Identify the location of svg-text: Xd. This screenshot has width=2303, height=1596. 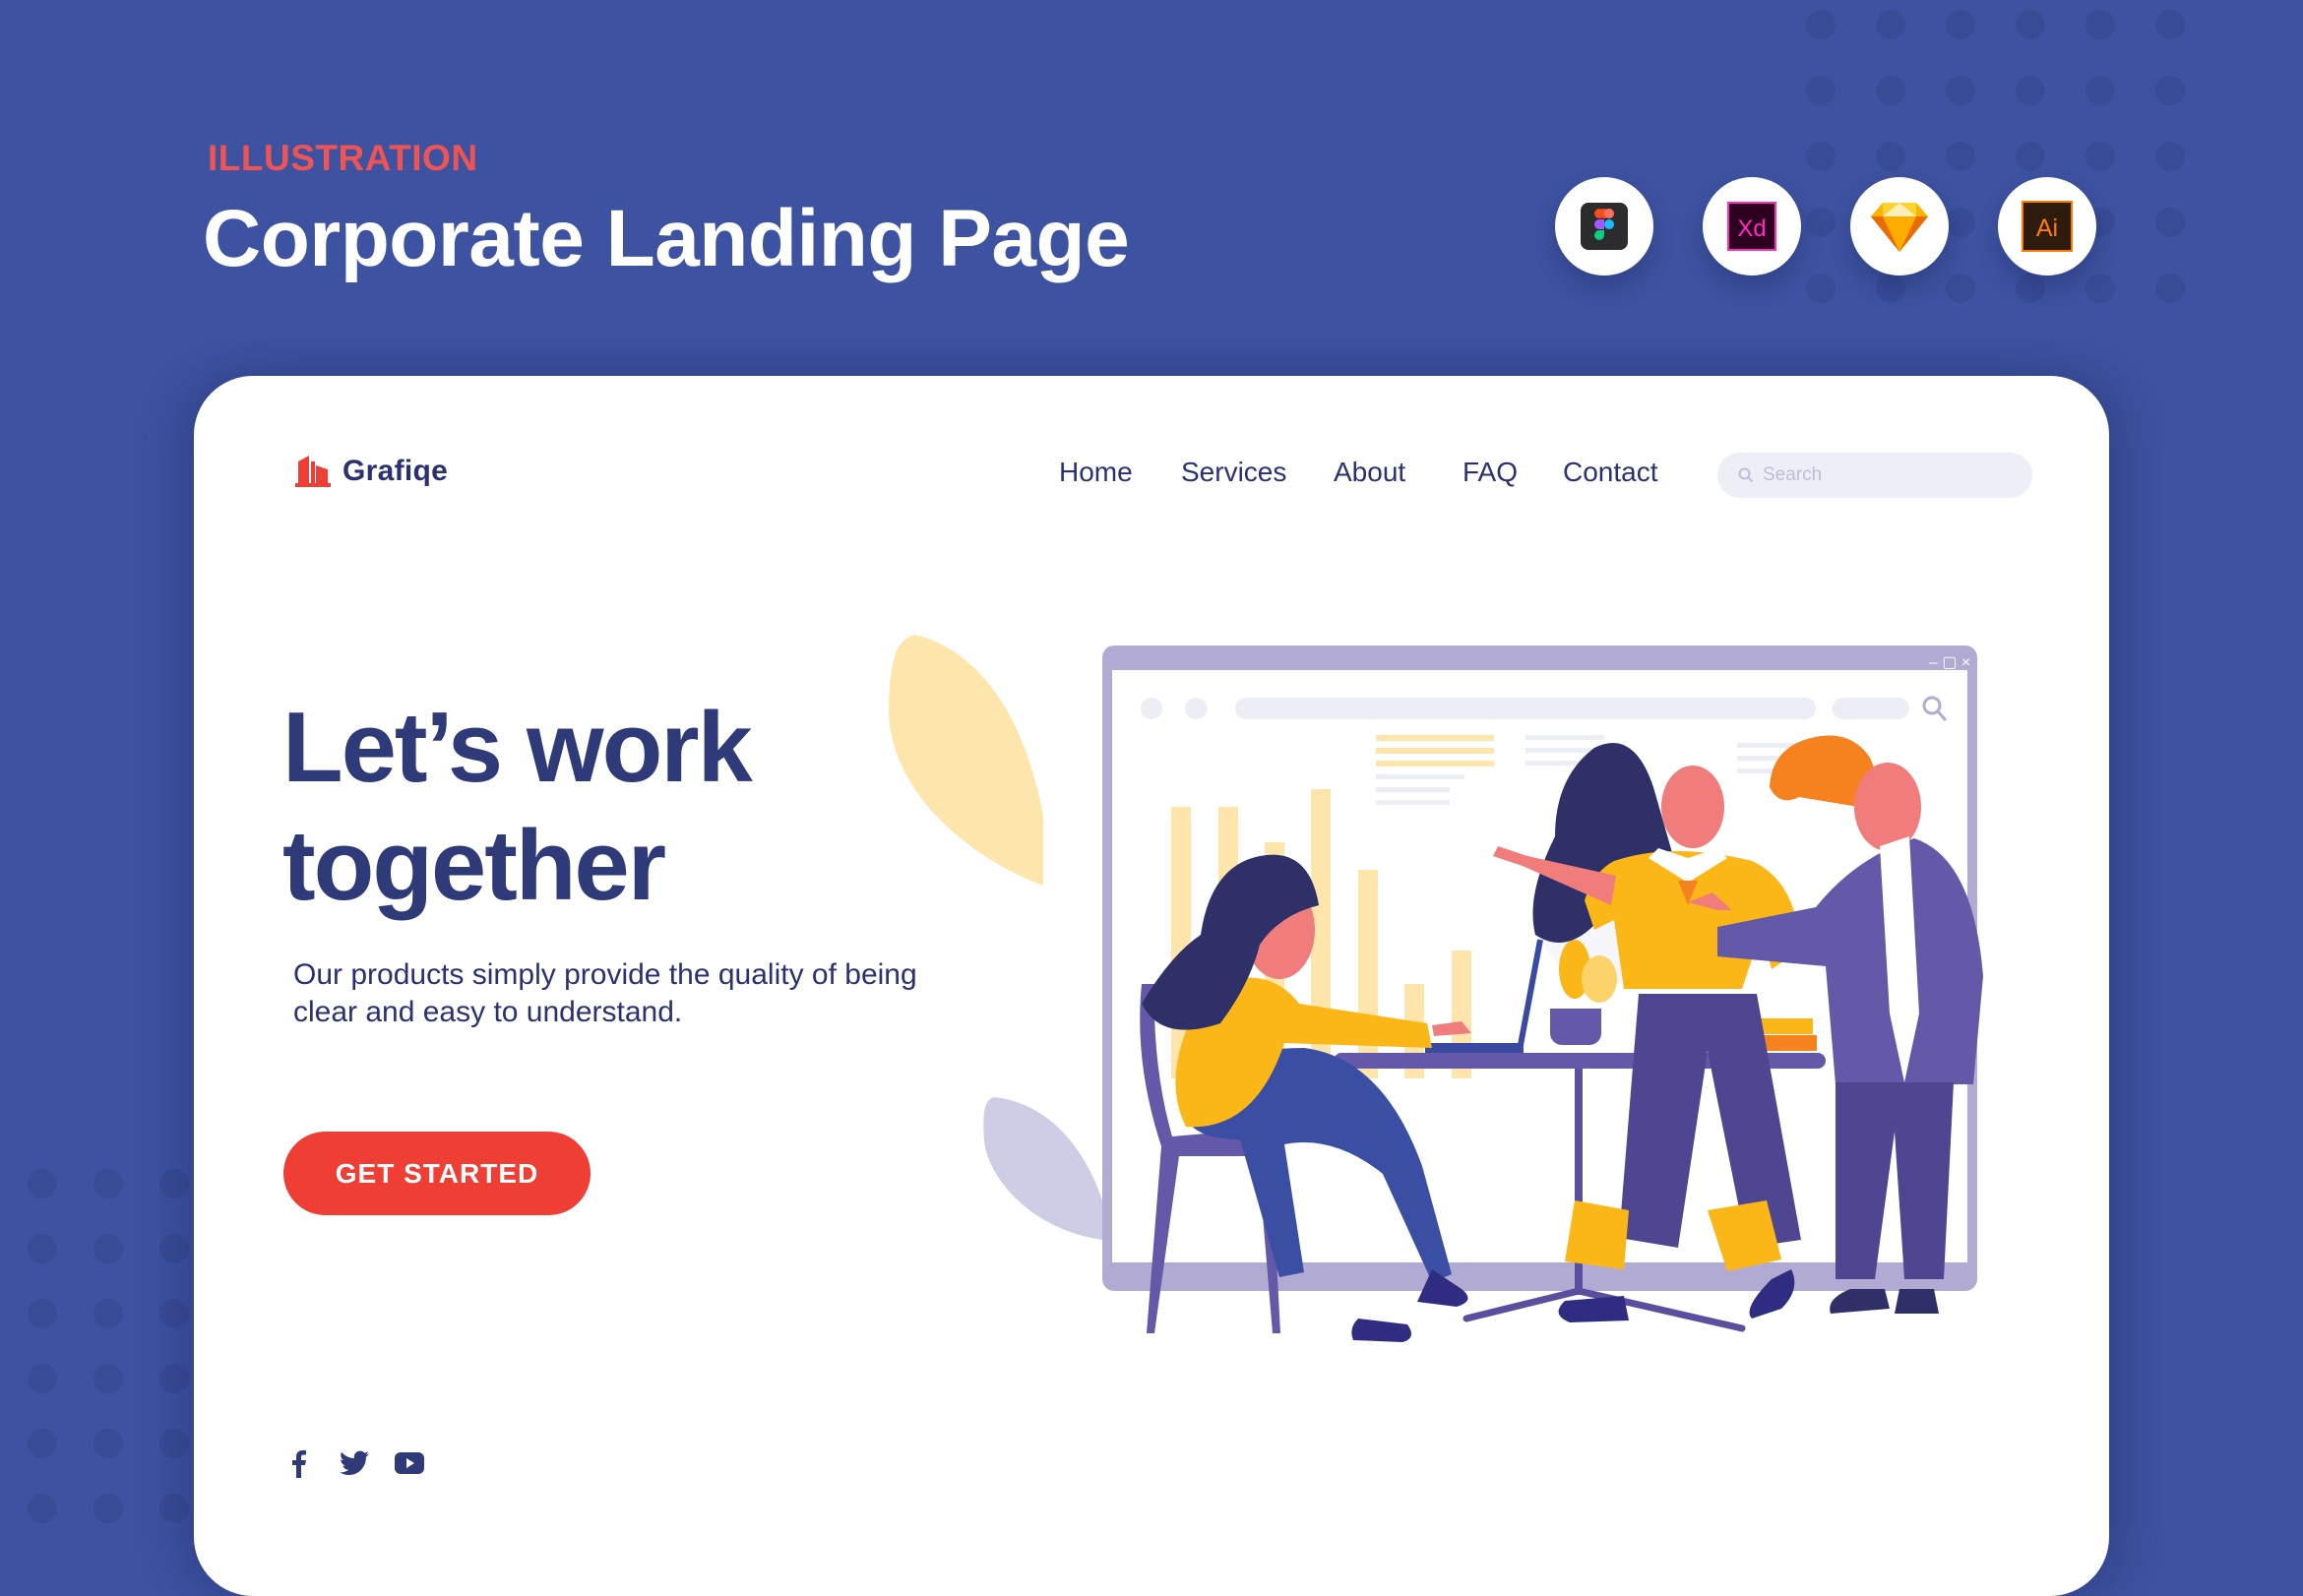
(1752, 229).